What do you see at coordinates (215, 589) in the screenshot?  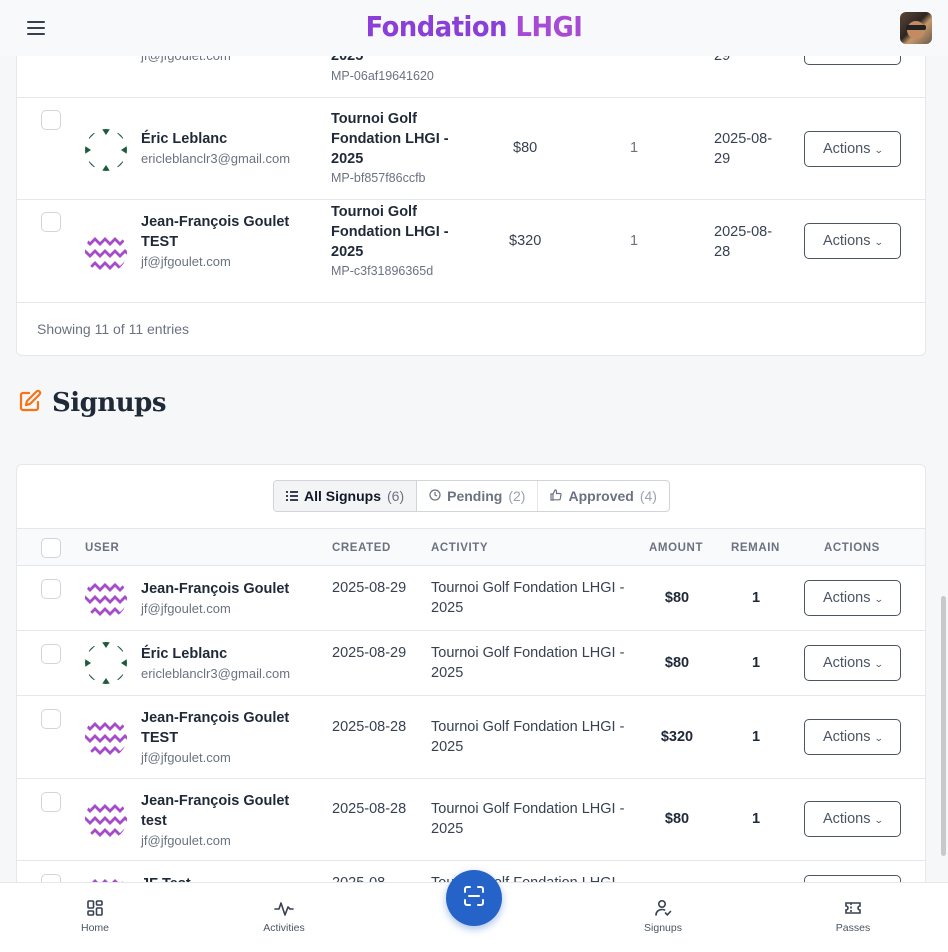 I see `user-name: Jean-François Goulet` at bounding box center [215, 589].